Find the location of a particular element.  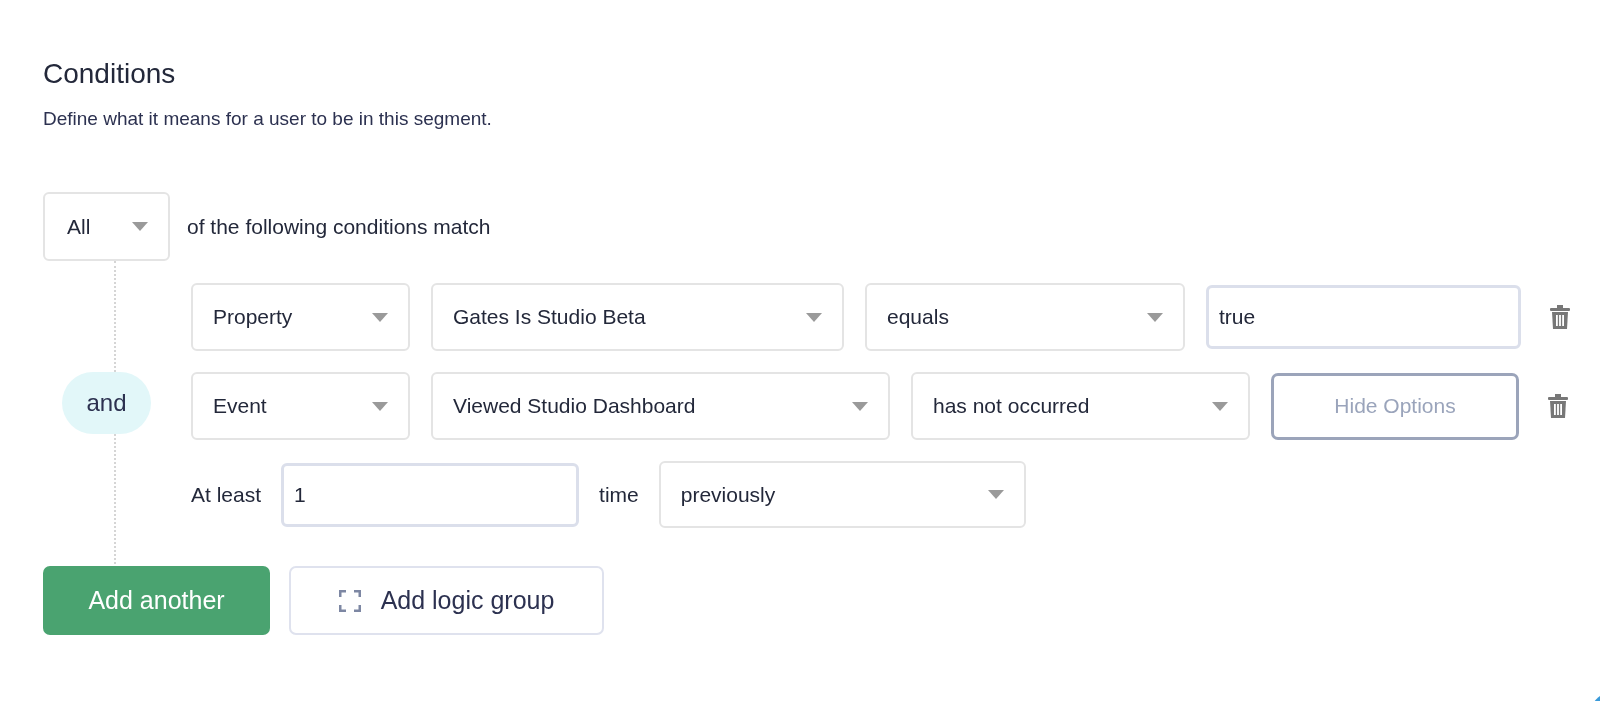

dropdown: Property is located at coordinates (300, 317).